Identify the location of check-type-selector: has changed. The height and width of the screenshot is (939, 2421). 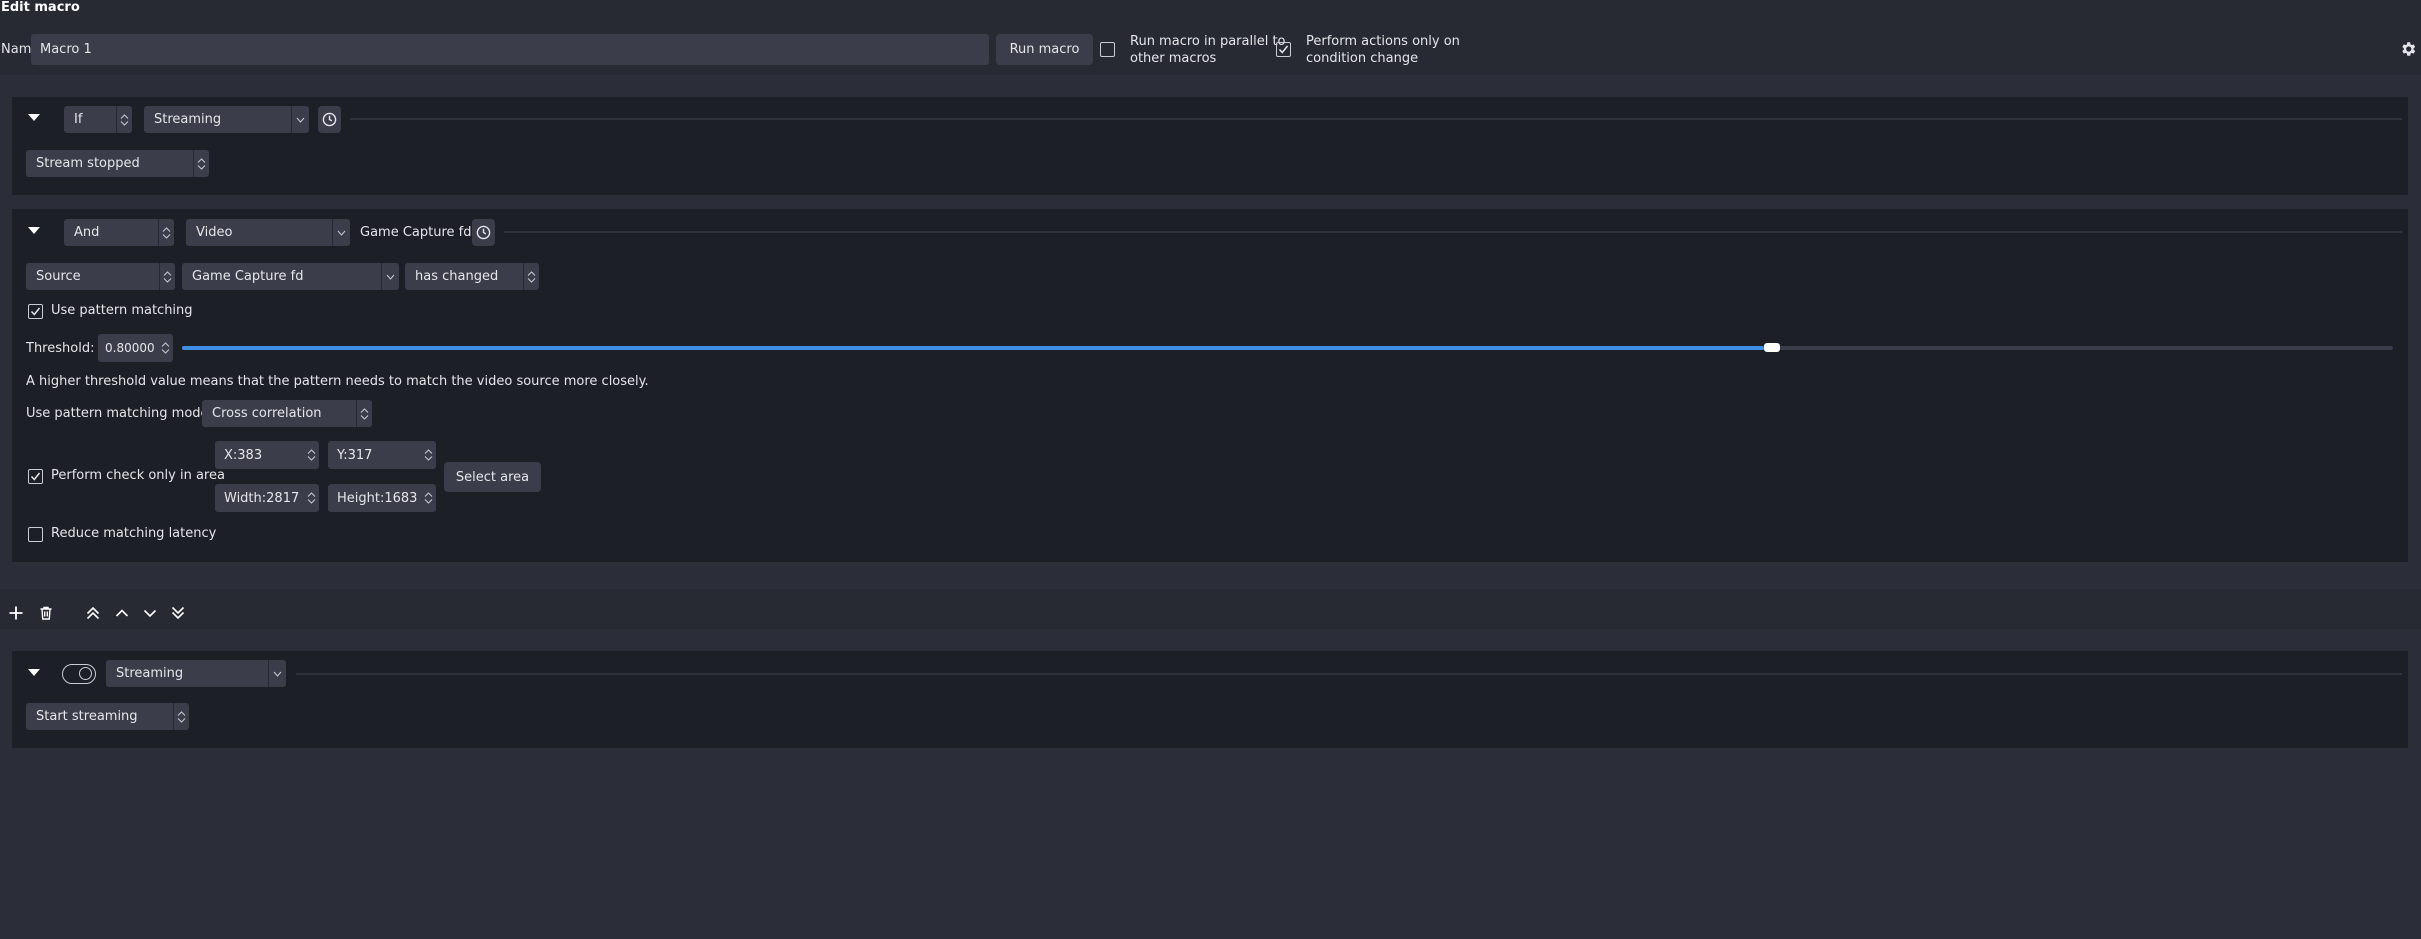
(472, 276).